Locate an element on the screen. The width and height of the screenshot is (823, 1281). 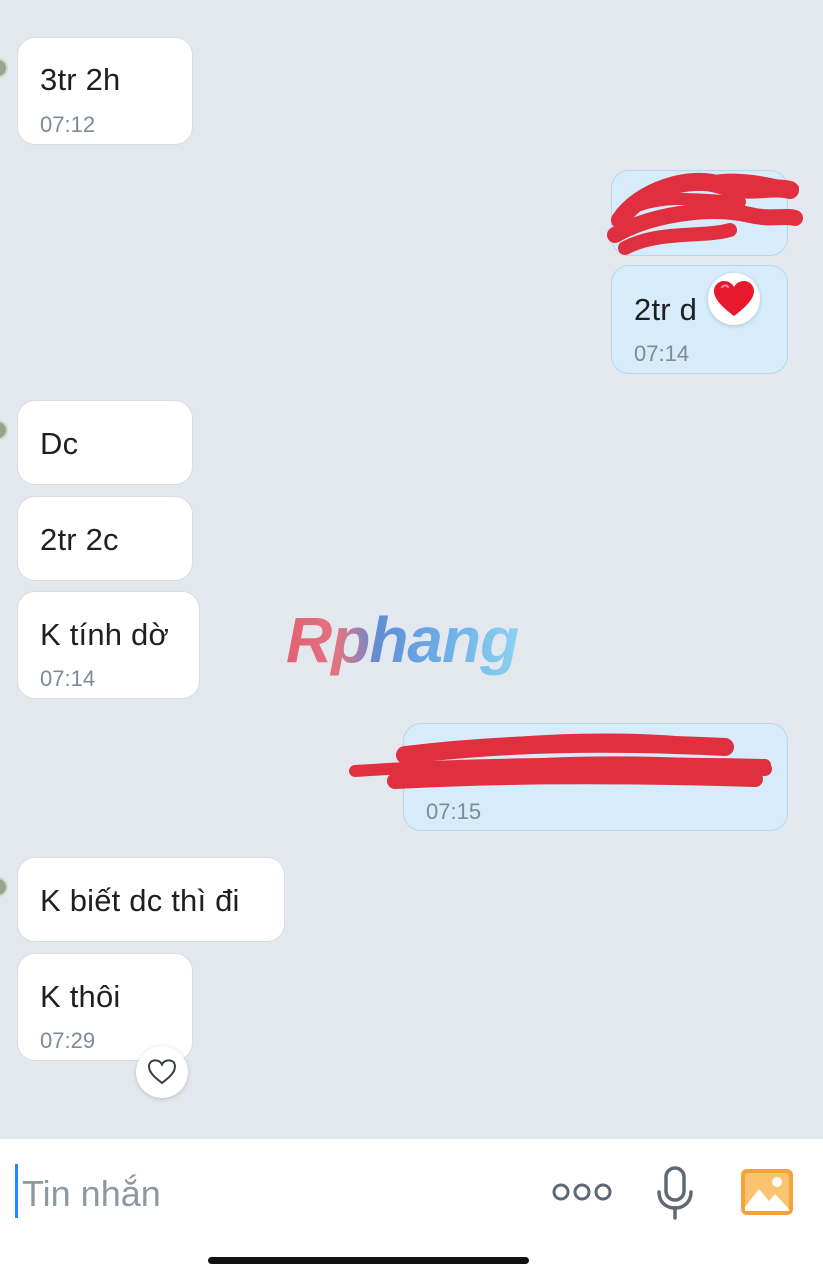
message-bubble-incoming: K biết dc thì đi is located at coordinates (151, 899).